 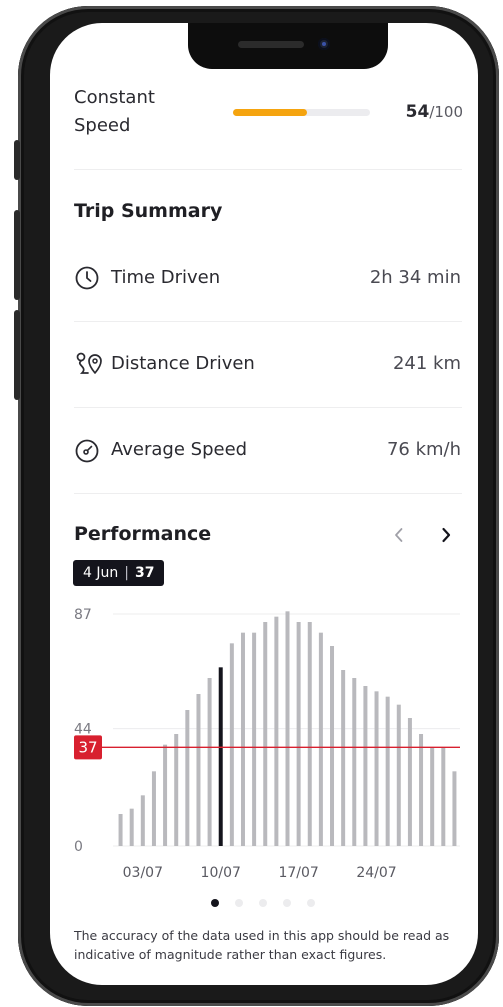 What do you see at coordinates (17, 355) in the screenshot?
I see `volume-down-button` at bounding box center [17, 355].